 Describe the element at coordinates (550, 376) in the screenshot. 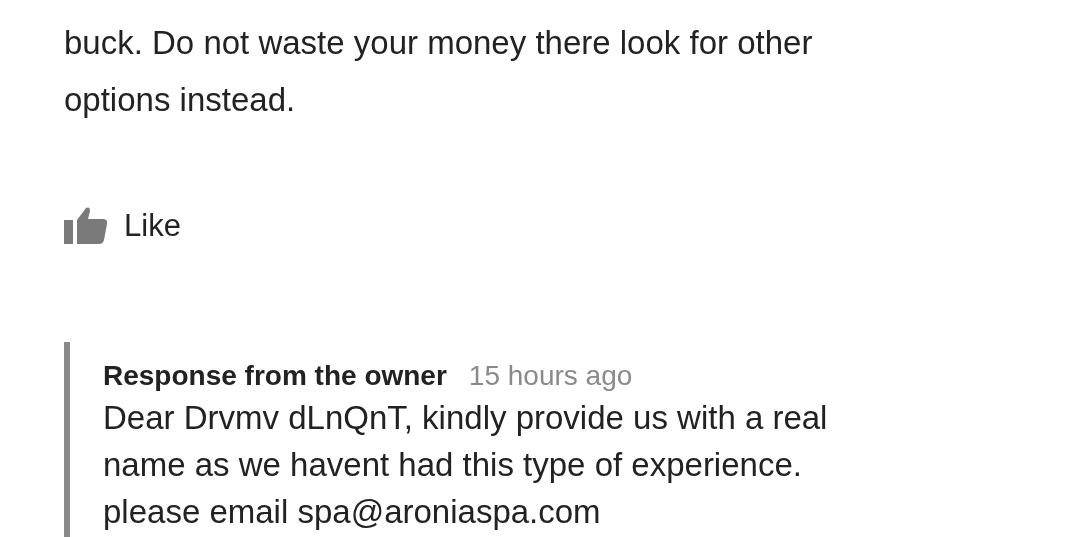

I see `response-time: 15 hours ago` at that location.